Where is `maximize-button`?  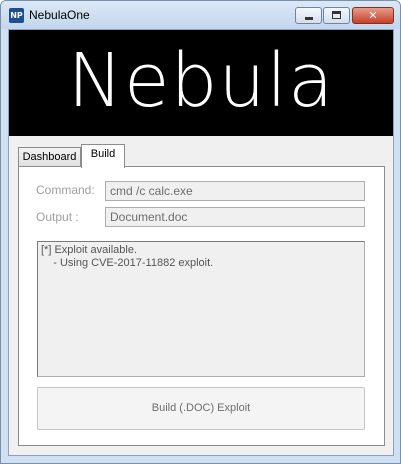 maximize-button is located at coordinates (336, 15).